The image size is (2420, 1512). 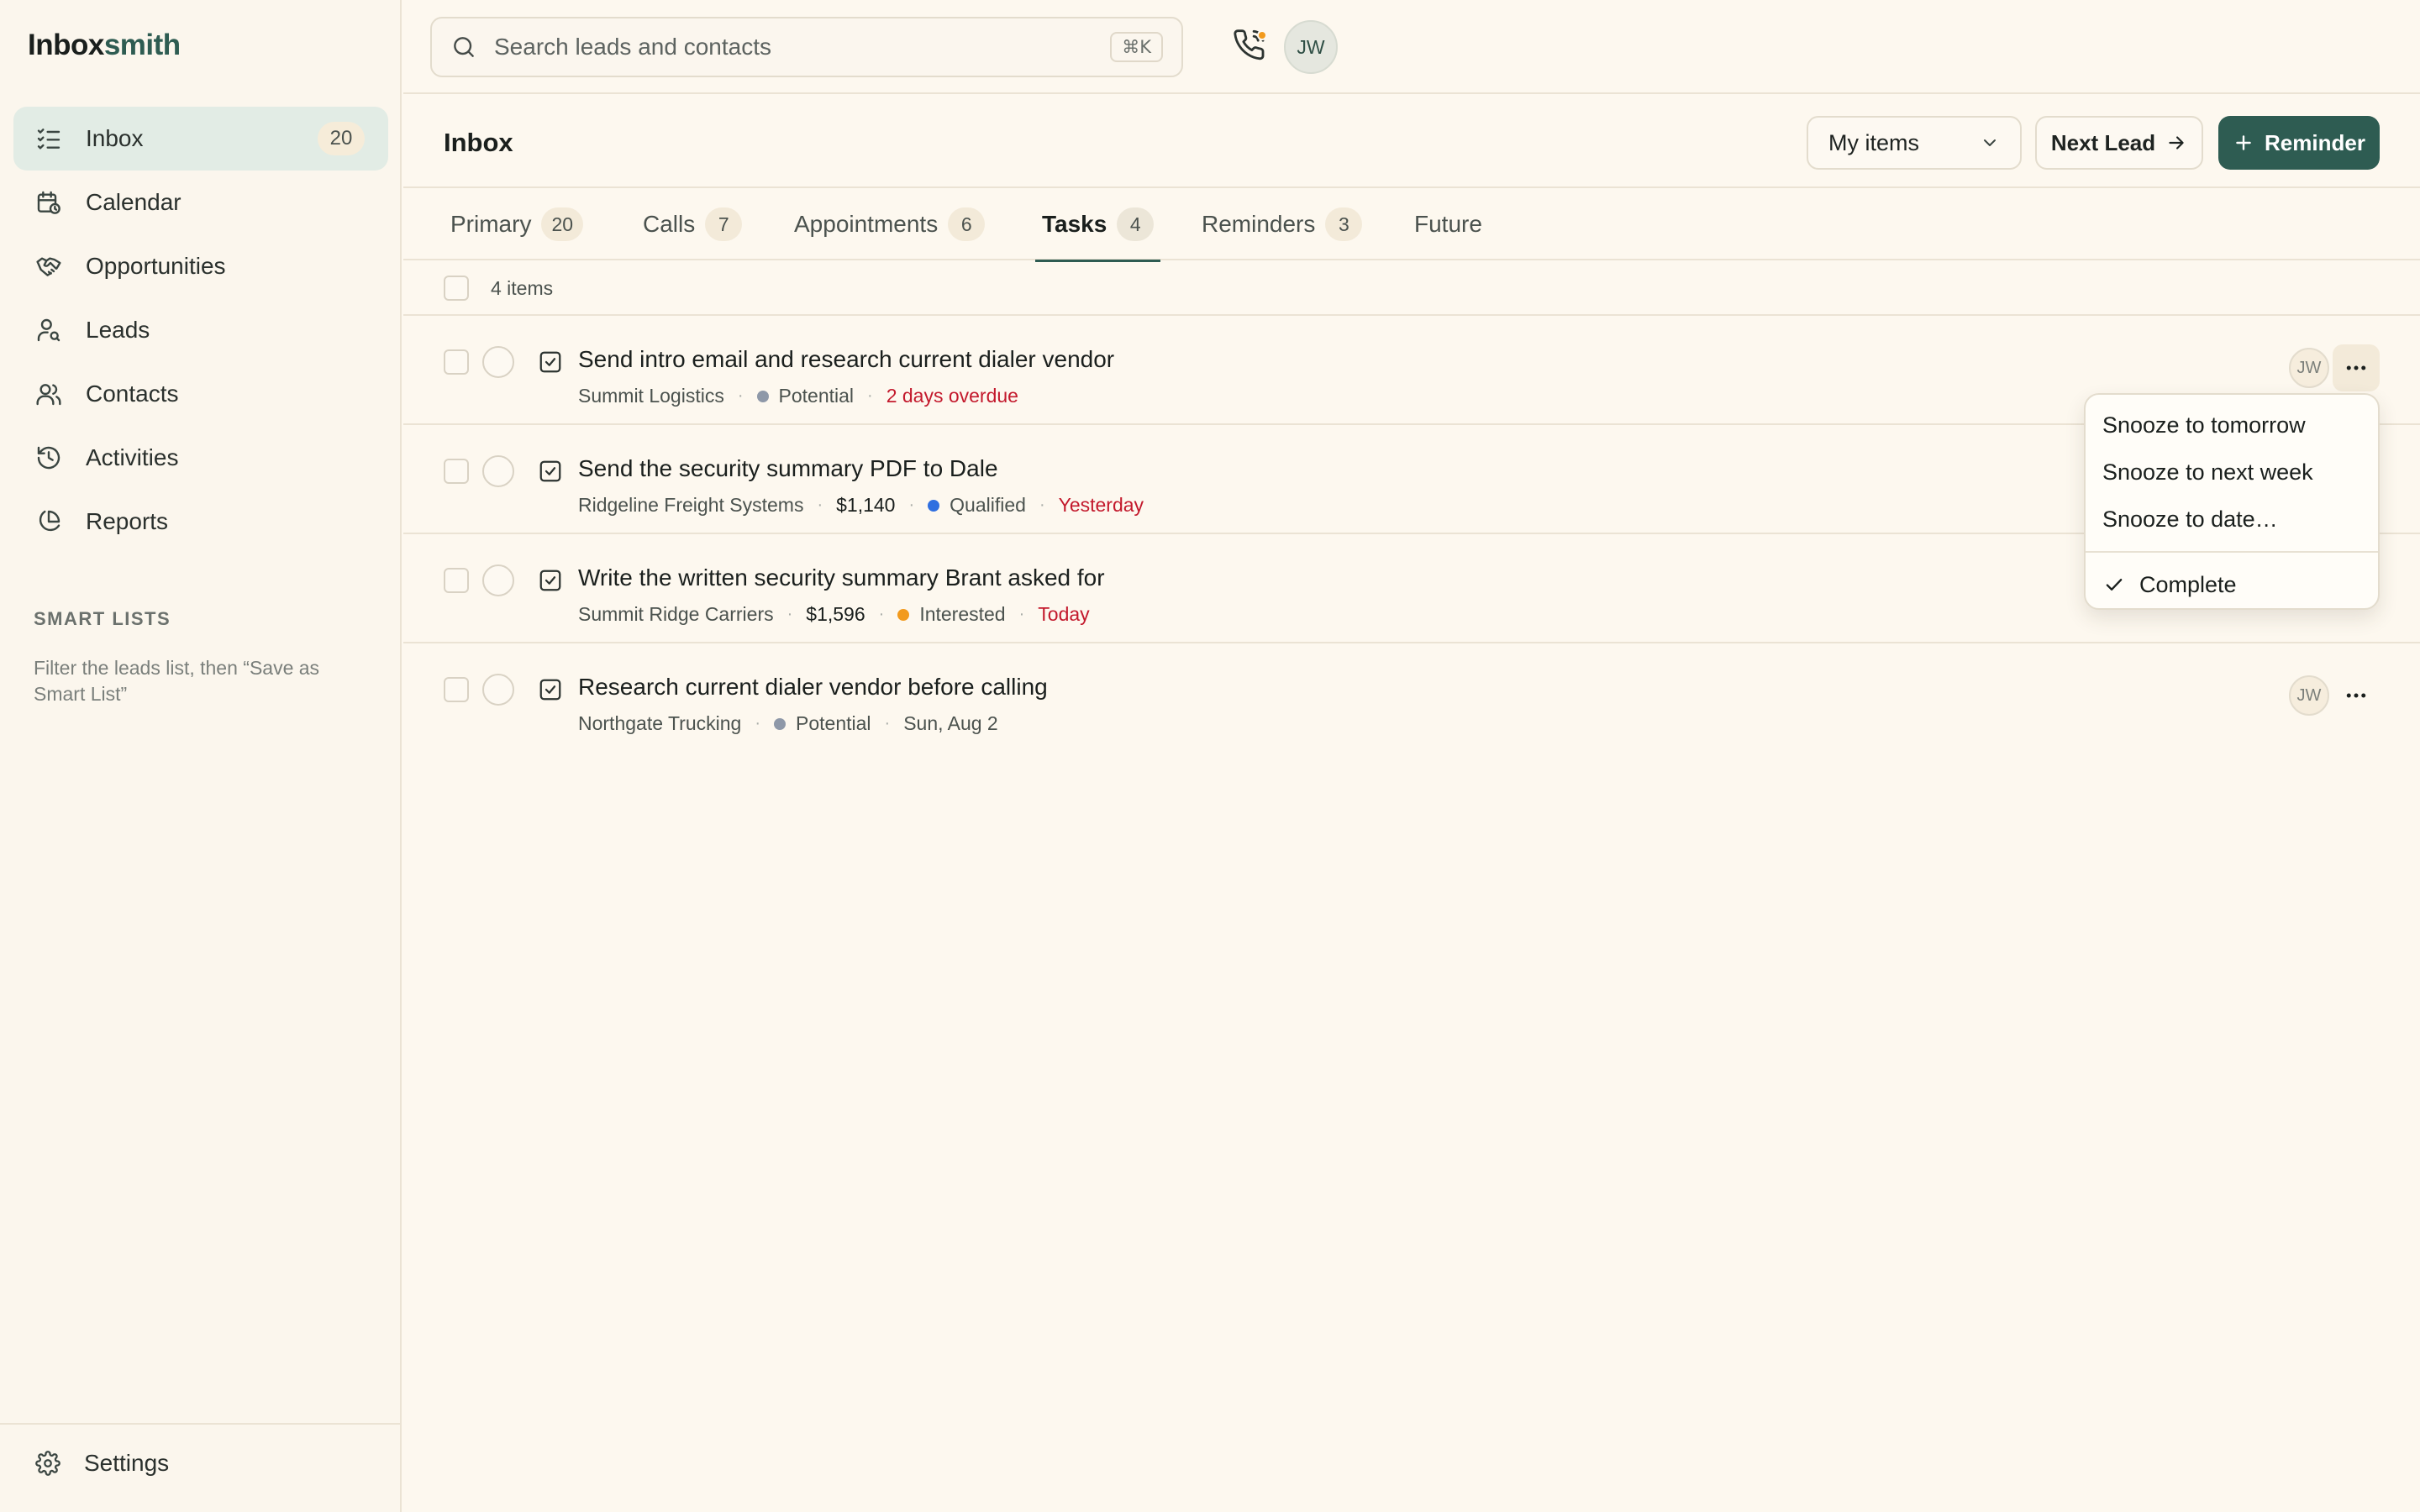 What do you see at coordinates (867, 224) in the screenshot?
I see `tab-label: Appointments` at bounding box center [867, 224].